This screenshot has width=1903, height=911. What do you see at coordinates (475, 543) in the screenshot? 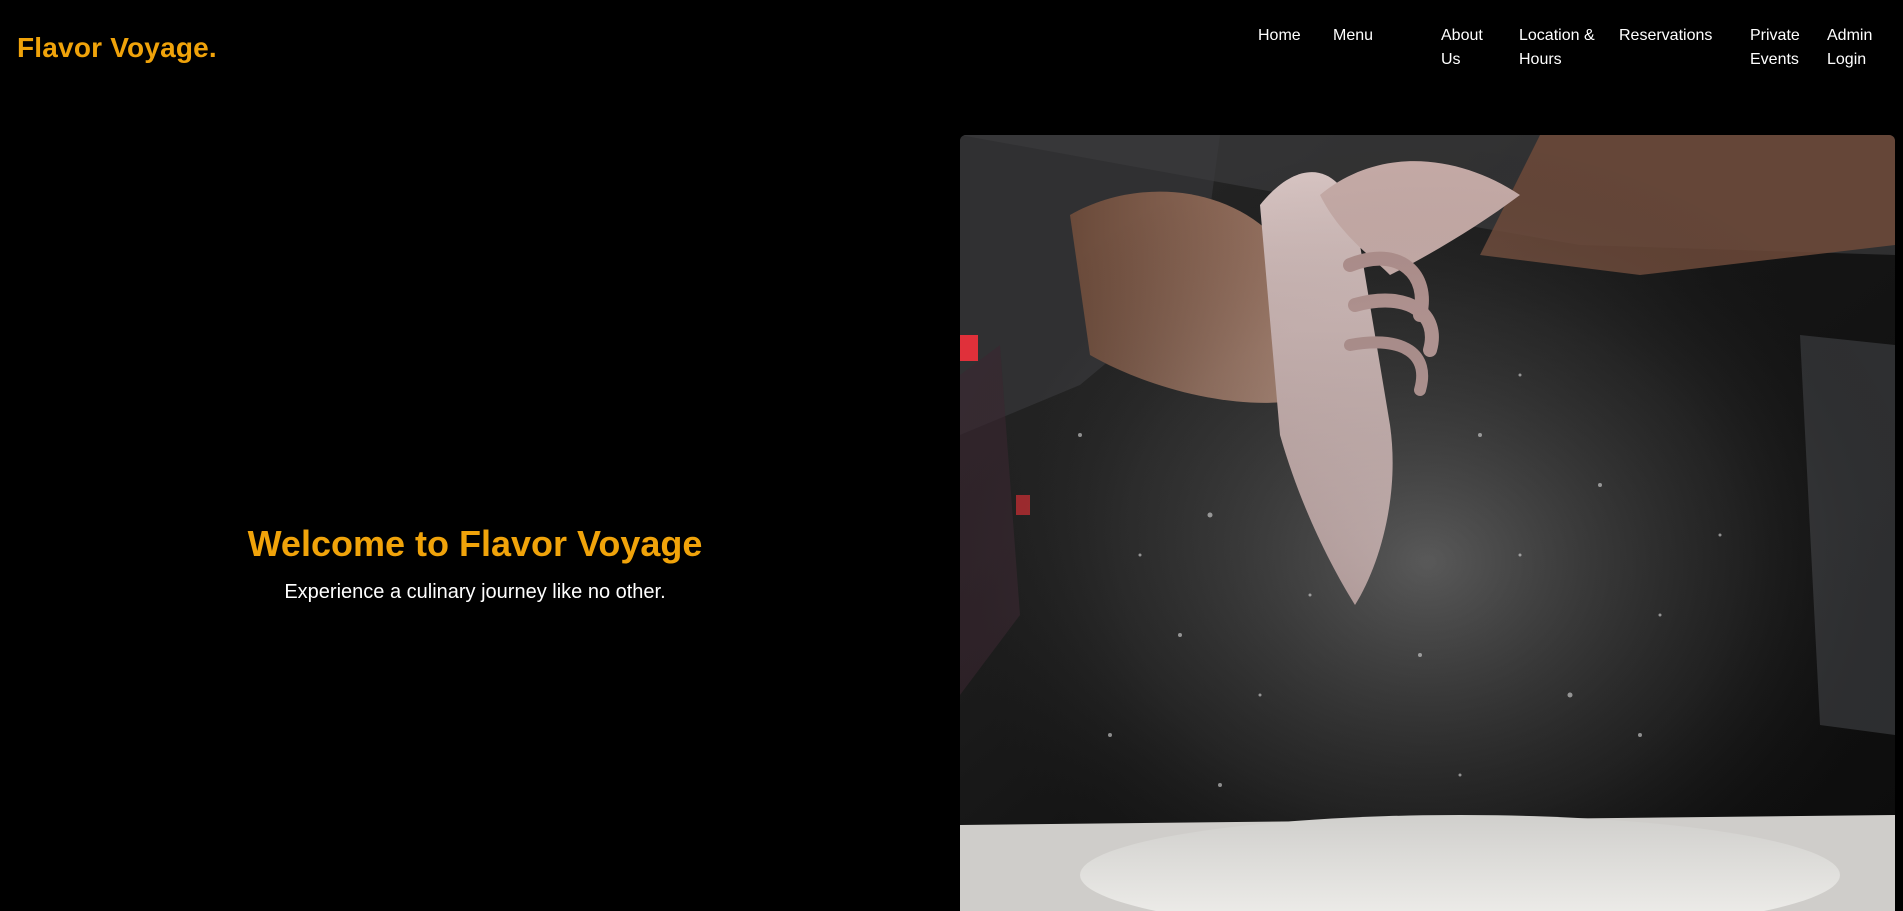
I see `hero-title: Welcome to Flavor Voyage` at bounding box center [475, 543].